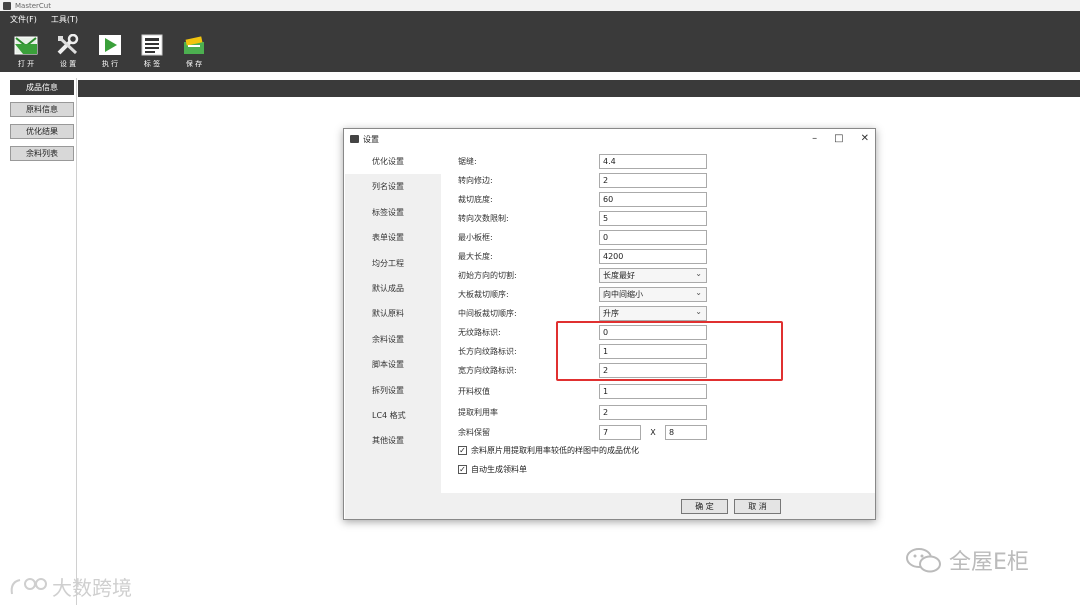 Image resolution: width=1080 pixels, height=605 pixels. What do you see at coordinates (579, 88) in the screenshot?
I see `content-header-bar` at bounding box center [579, 88].